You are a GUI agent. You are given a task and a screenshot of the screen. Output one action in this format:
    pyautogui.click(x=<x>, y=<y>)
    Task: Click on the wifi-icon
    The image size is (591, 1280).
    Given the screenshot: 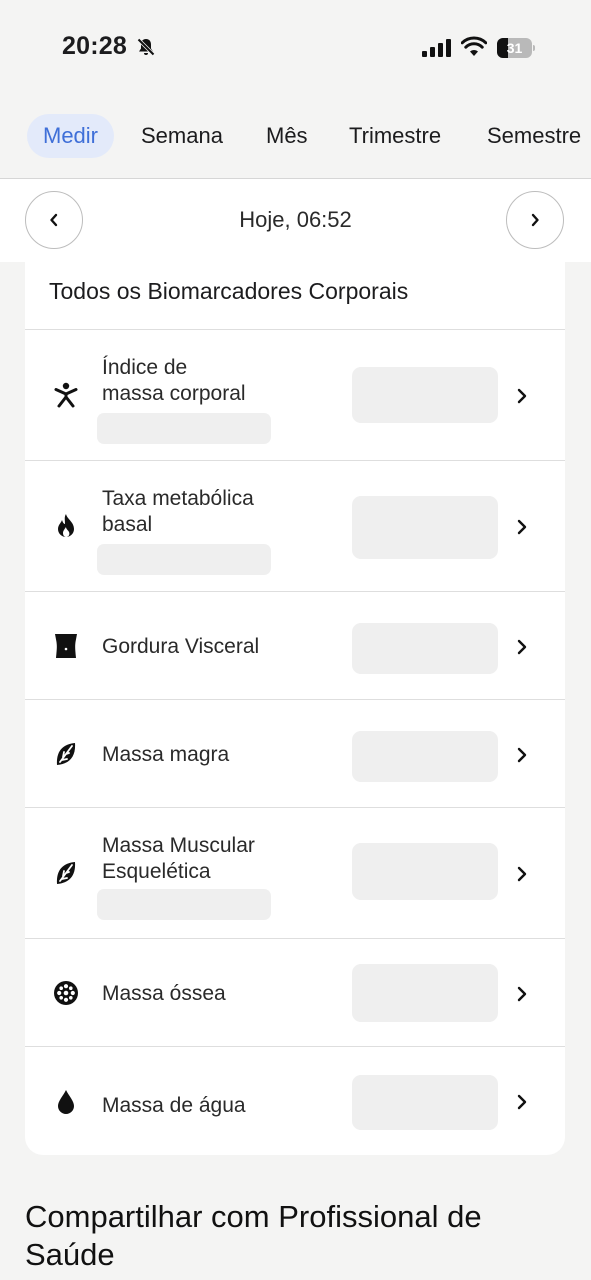 What is the action you would take?
    pyautogui.click(x=474, y=46)
    